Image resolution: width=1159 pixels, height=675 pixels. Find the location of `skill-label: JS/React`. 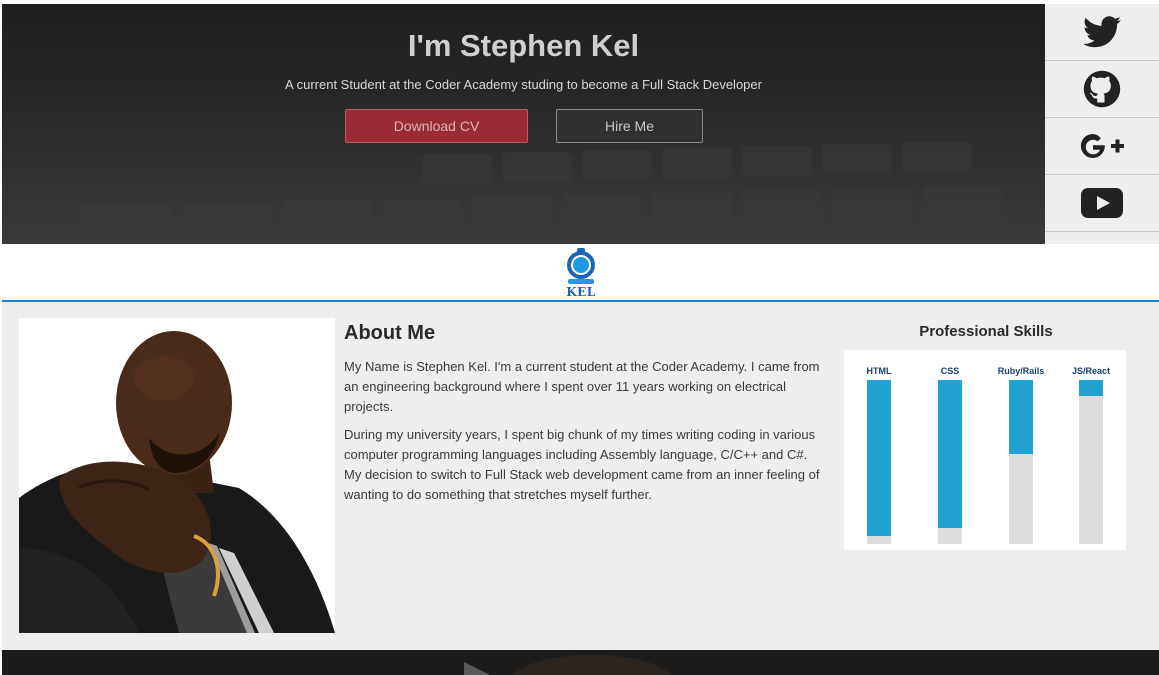

skill-label: JS/React is located at coordinates (1091, 371).